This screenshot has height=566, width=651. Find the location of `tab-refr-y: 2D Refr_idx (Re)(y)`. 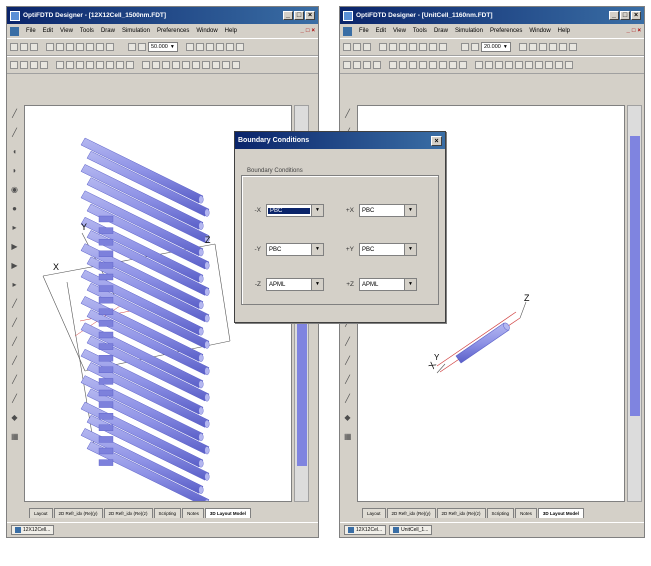

tab-refr-y: 2D Refr_idx (Re)(y) is located at coordinates (78, 513).